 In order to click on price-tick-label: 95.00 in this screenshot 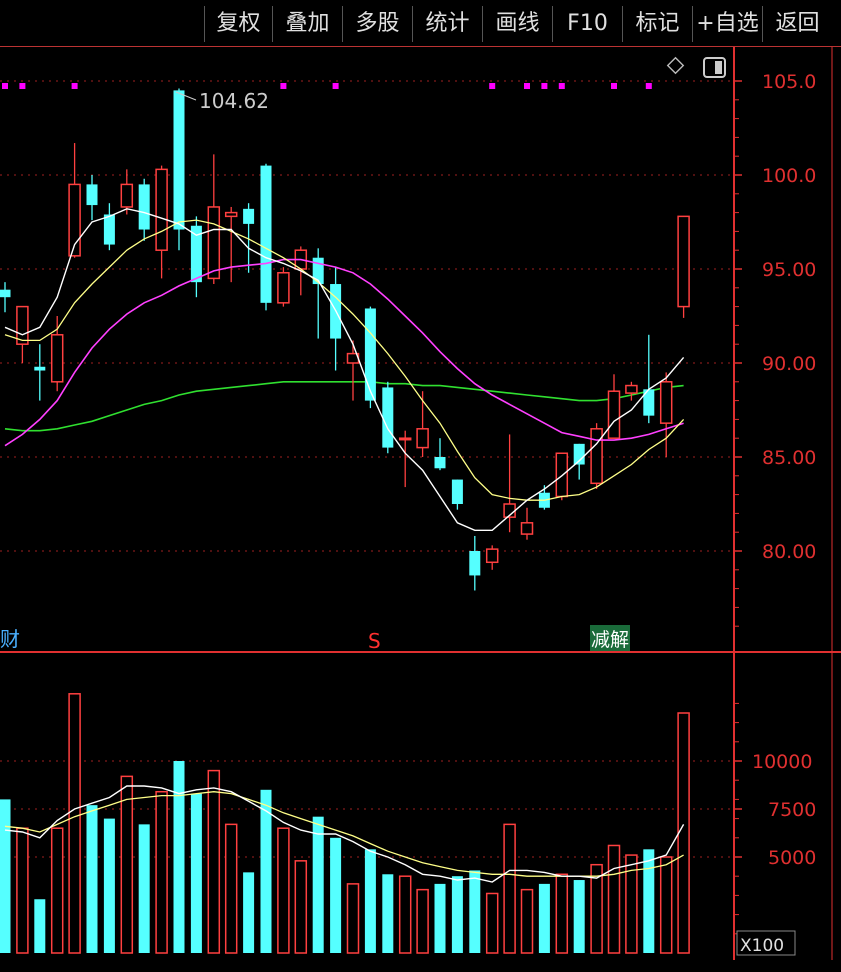, I will do `click(789, 270)`.